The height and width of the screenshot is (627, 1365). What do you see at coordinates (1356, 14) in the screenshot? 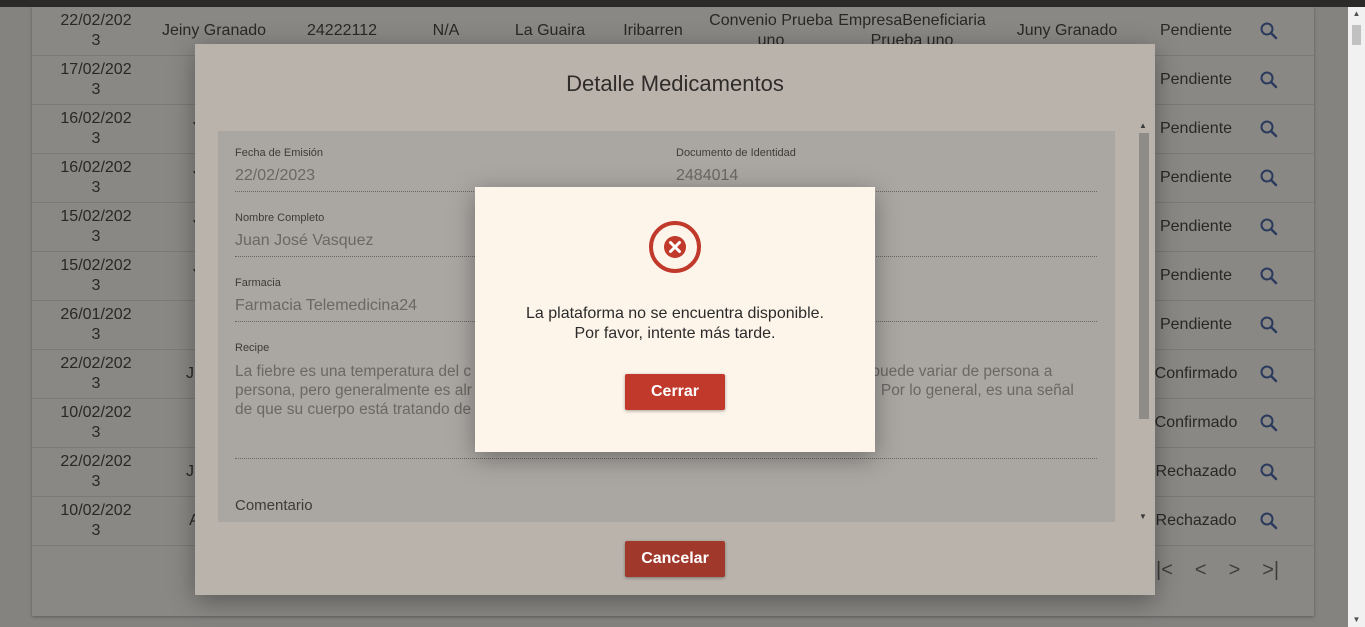
I see `scroll-up-icon: ▲` at bounding box center [1356, 14].